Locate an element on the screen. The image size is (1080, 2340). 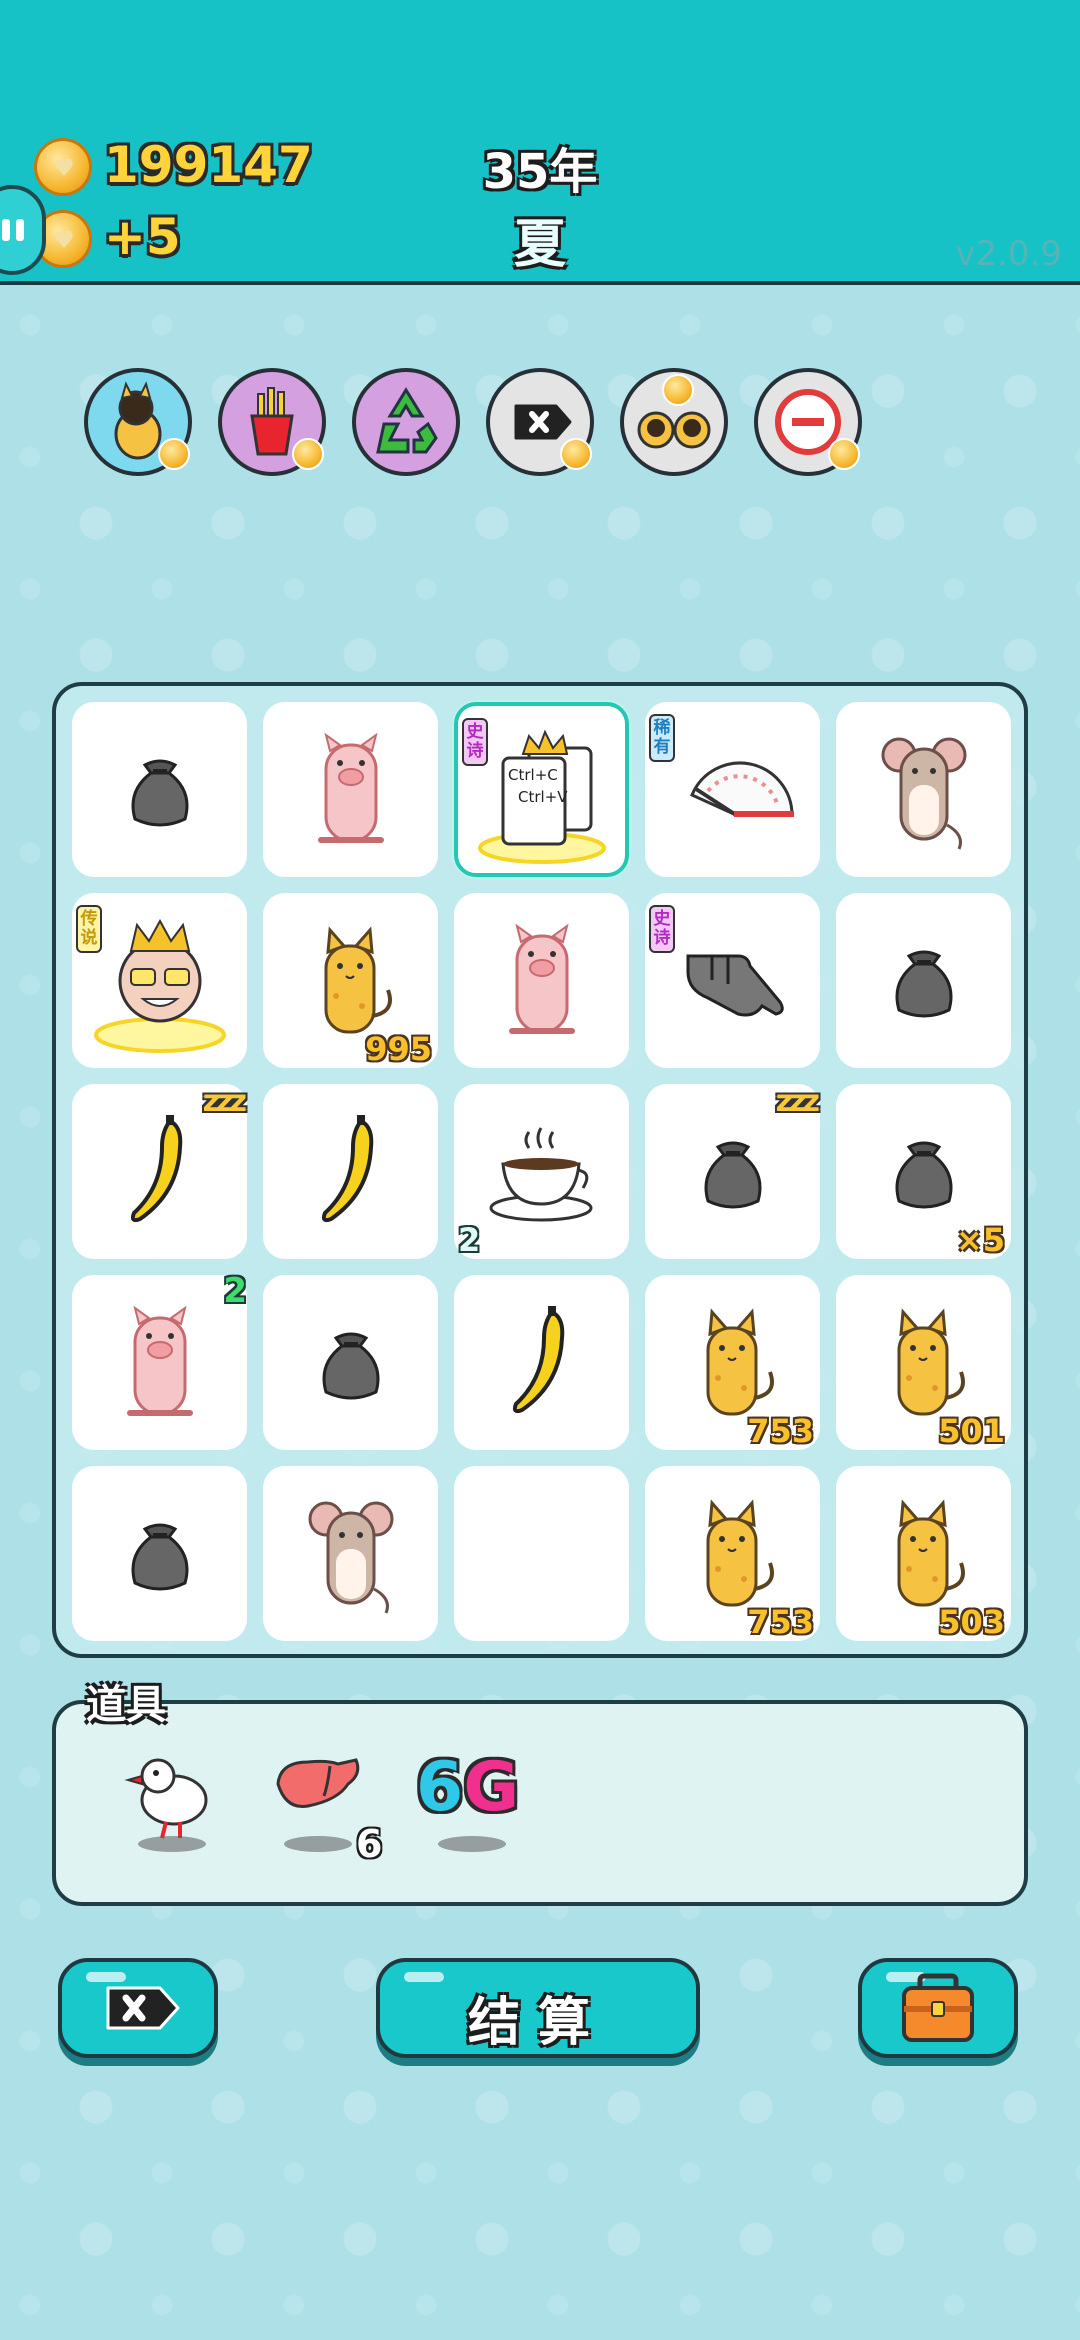
items-title: 道具 is located at coordinates (126, 1705).